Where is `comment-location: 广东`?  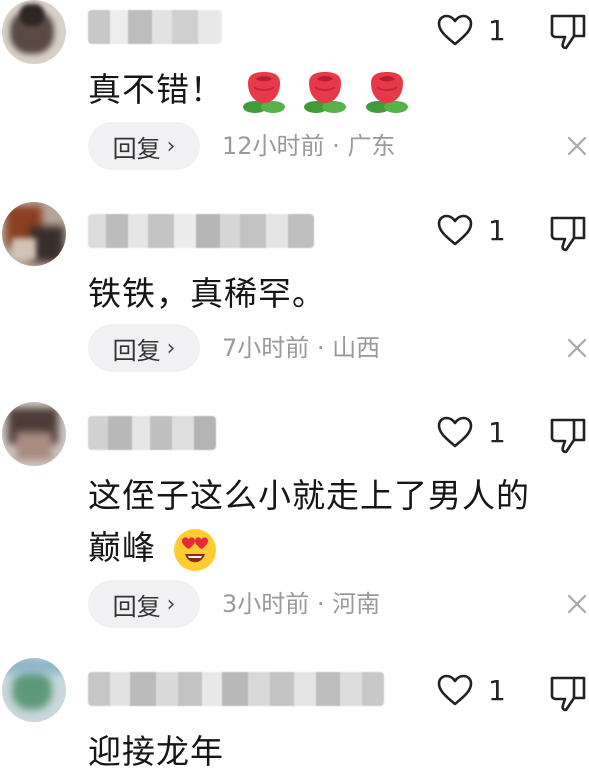
comment-location: 广东 is located at coordinates (371, 146).